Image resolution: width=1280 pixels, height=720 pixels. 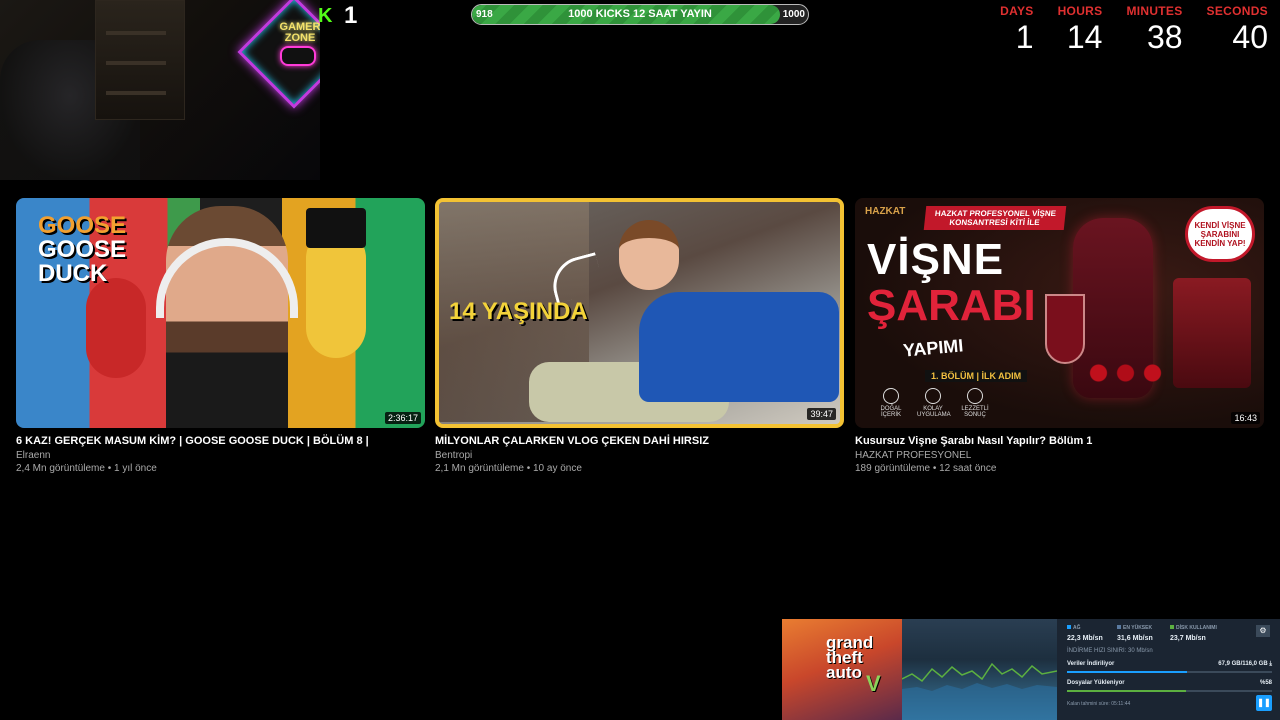 What do you see at coordinates (1096, 683) in the screenshot?
I see `files-label: Dosyalar Yükleniyor` at bounding box center [1096, 683].